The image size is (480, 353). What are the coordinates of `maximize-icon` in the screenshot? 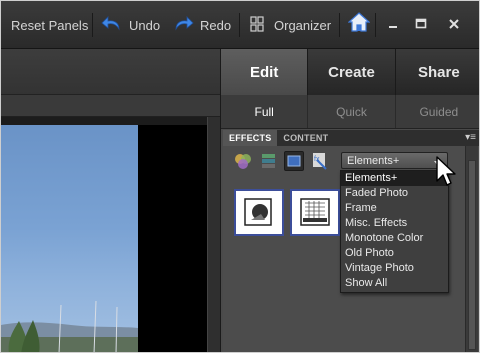 It's located at (421, 25).